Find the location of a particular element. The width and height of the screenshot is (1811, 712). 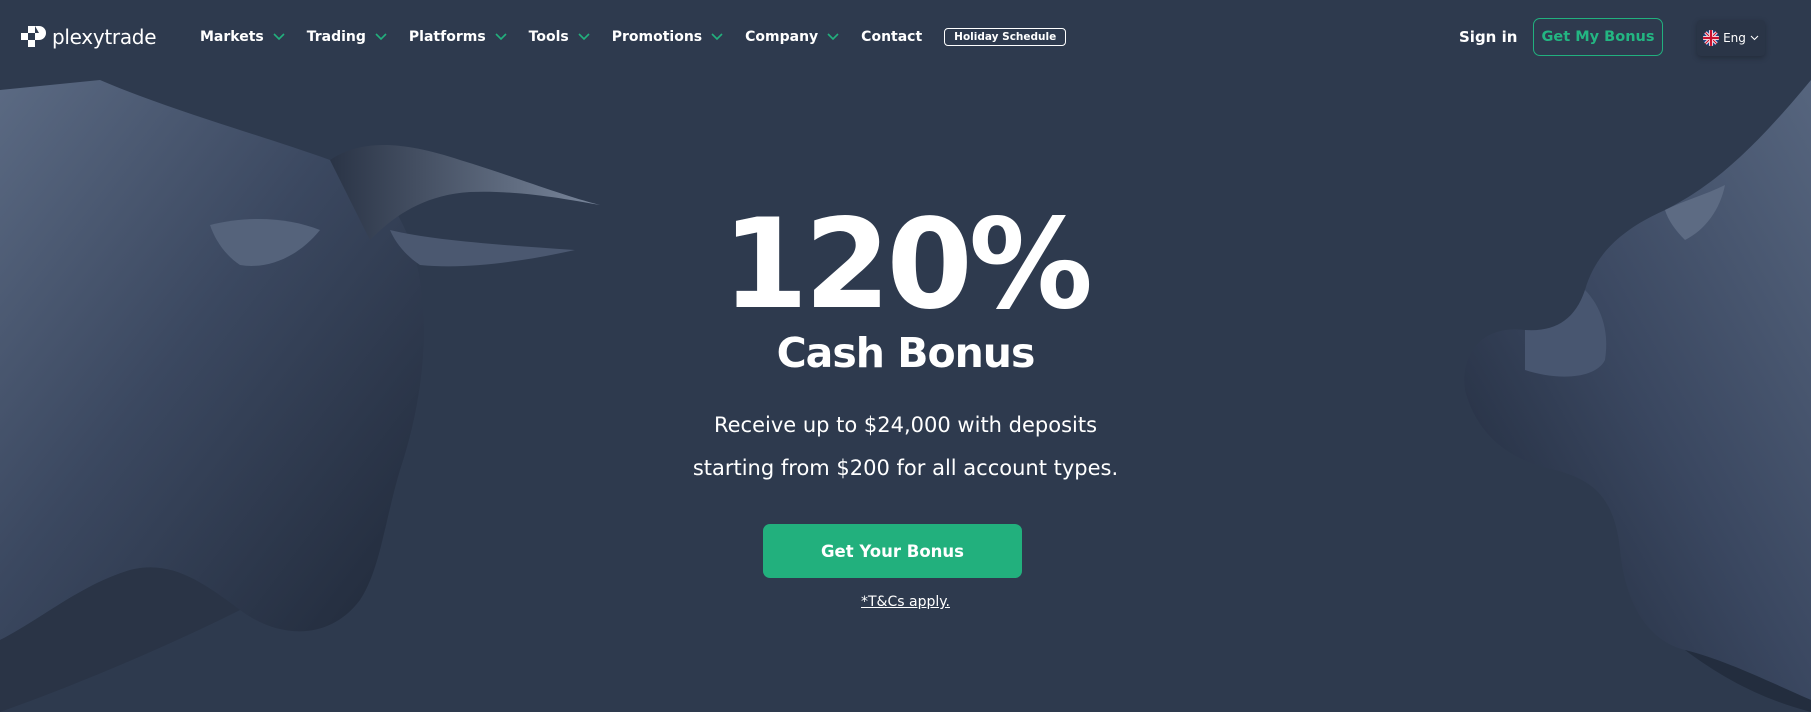

language-label: Eng is located at coordinates (1734, 38).